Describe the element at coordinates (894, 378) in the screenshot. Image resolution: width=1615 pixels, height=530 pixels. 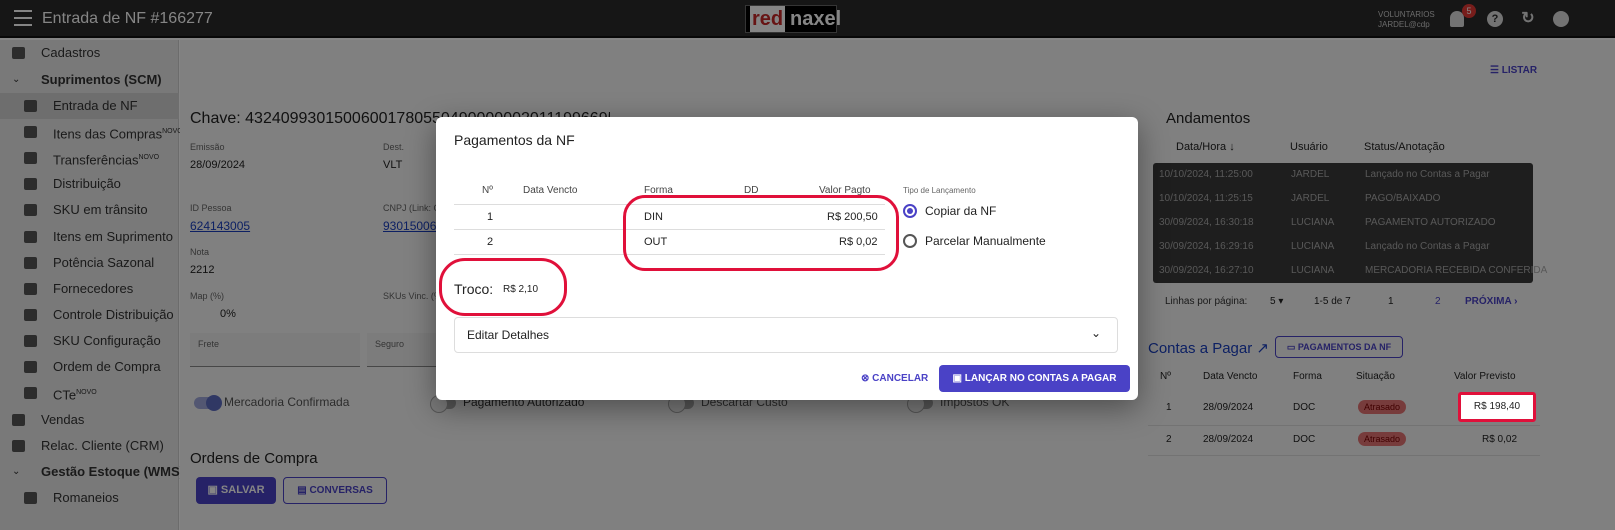
I see `cancelar-button: ⊗ CANCELAR` at that location.